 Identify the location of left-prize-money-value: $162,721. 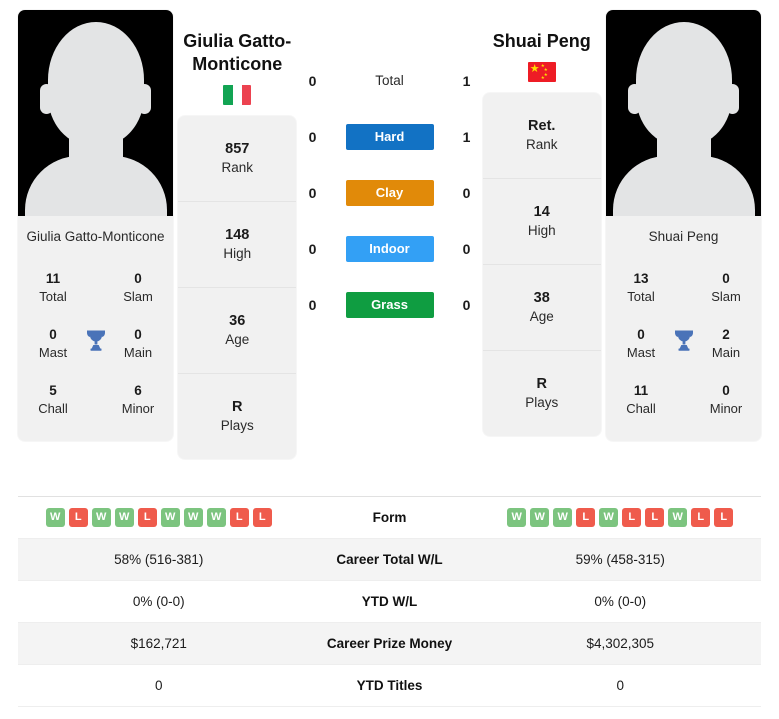
(158, 643).